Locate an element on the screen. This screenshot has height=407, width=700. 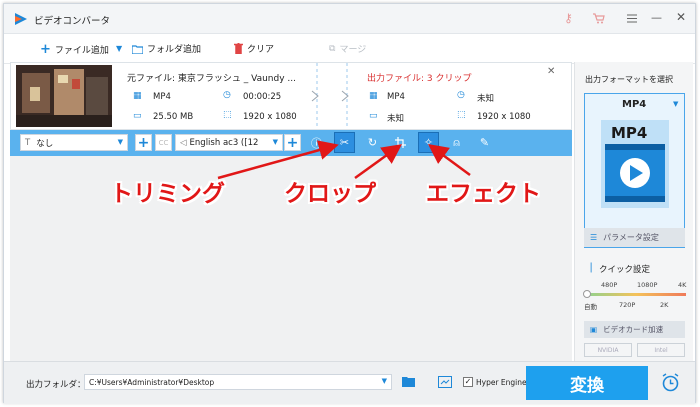
output-resolution-icon: ⬚ is located at coordinates (461, 115).